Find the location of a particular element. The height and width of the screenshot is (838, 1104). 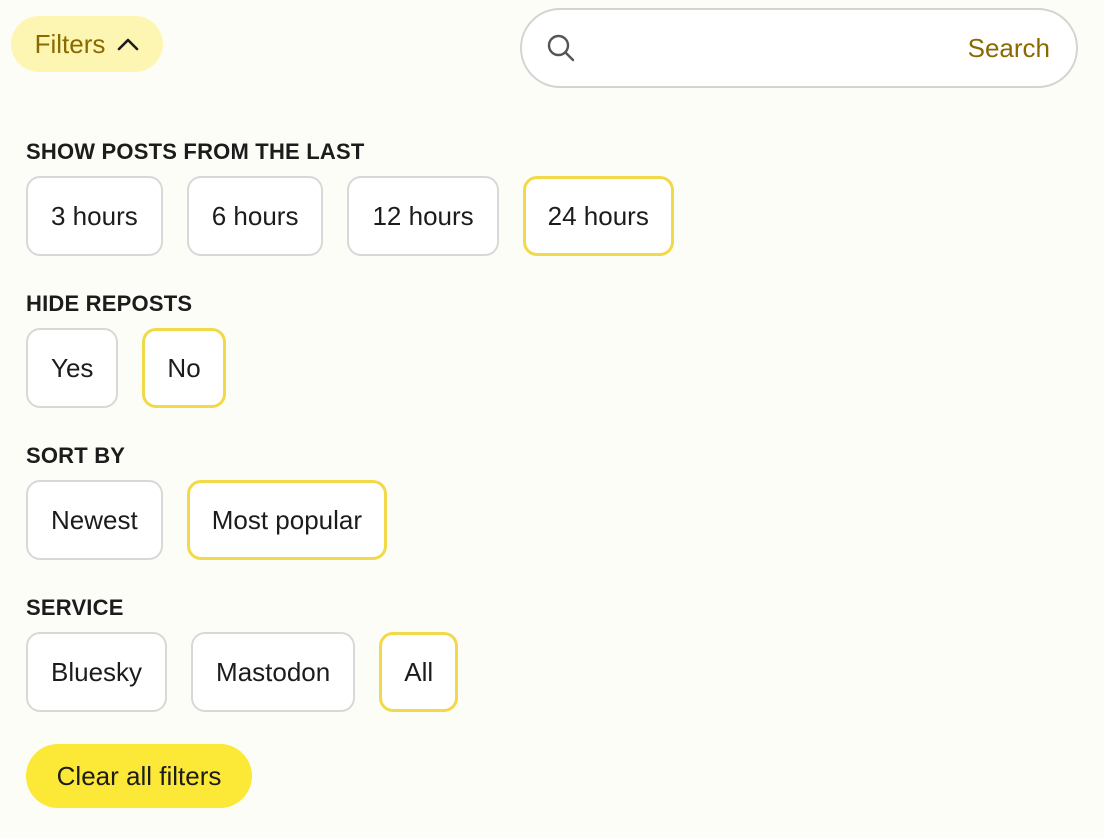

clear-all-filters-button: Clear all filters is located at coordinates (139, 776).